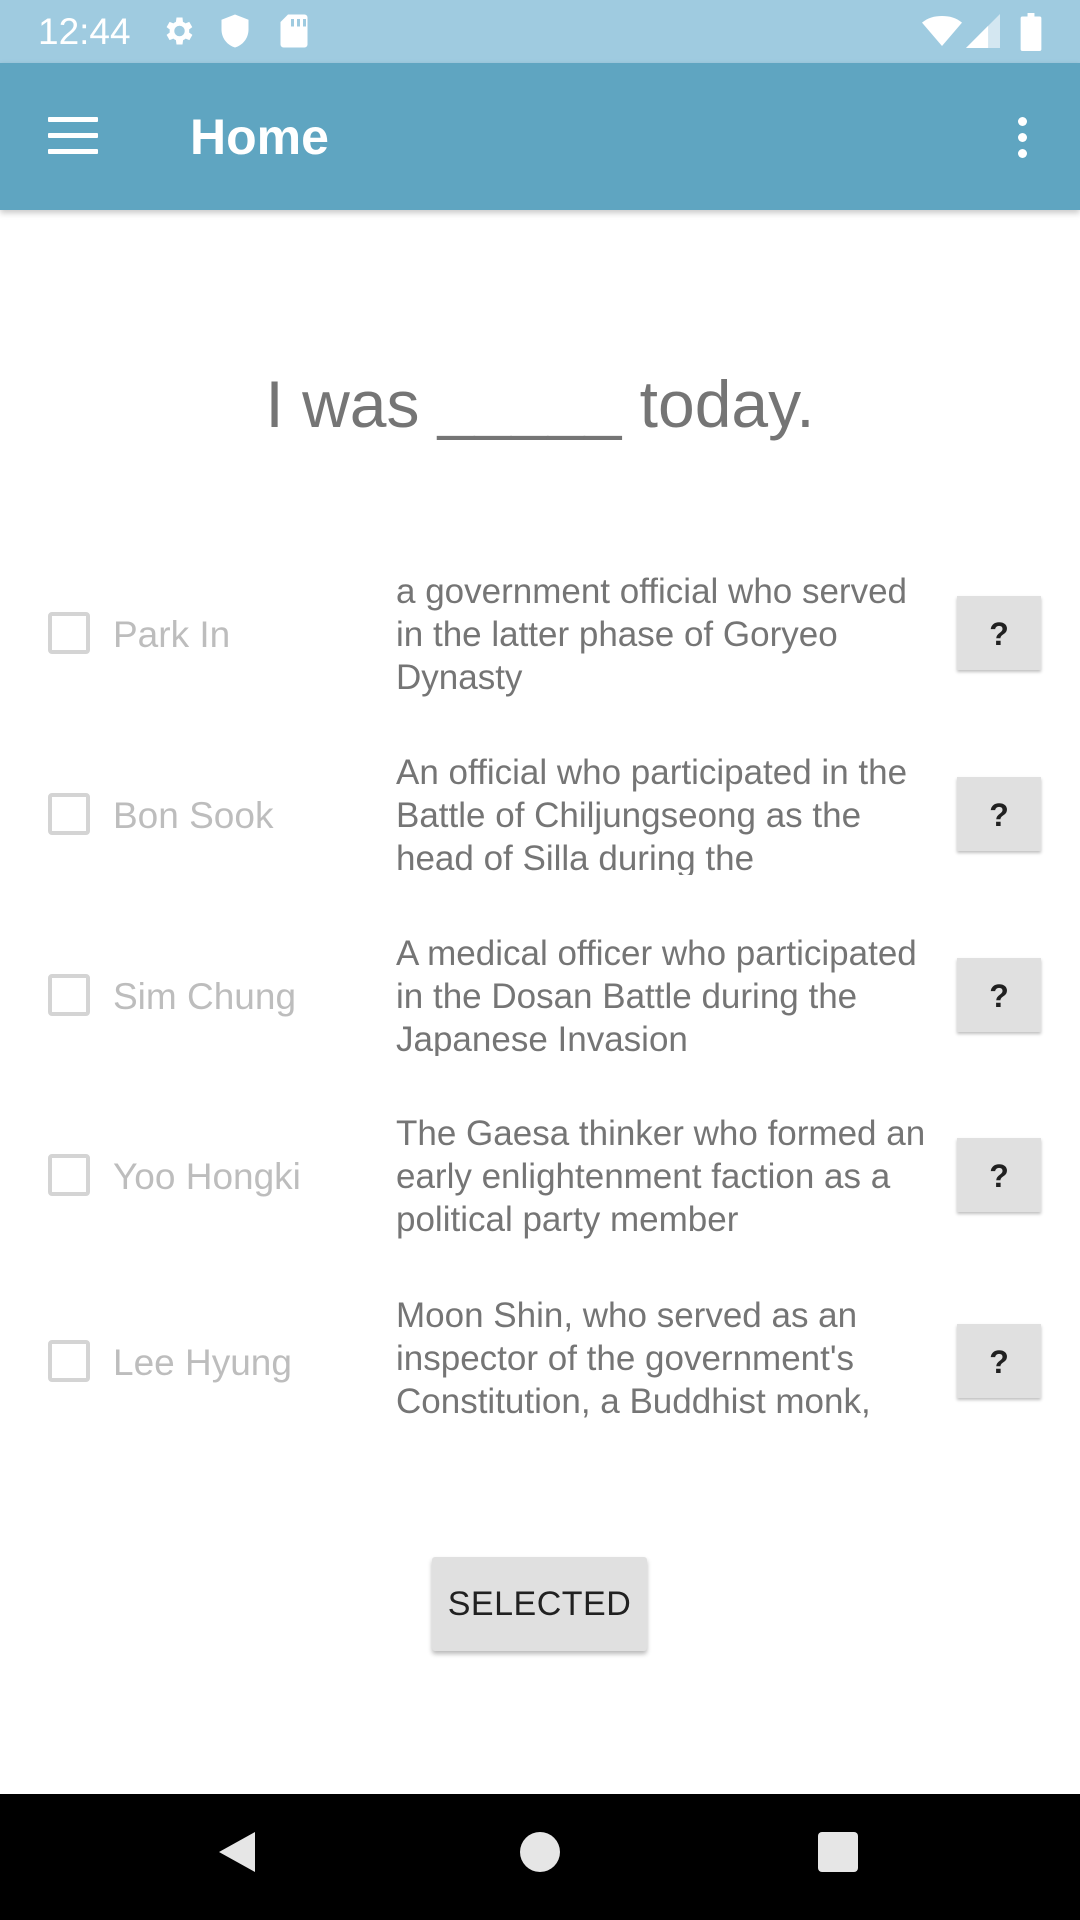 The image size is (1080, 1920). I want to click on cell-signal-icon, so click(983, 31).